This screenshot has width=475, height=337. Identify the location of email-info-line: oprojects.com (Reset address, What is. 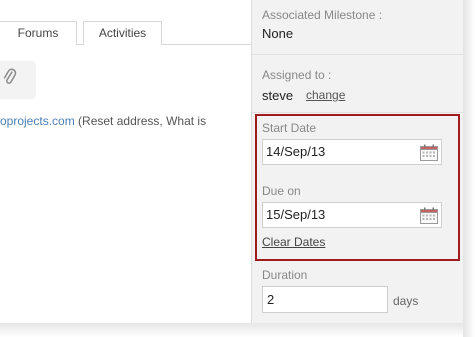
(125, 121).